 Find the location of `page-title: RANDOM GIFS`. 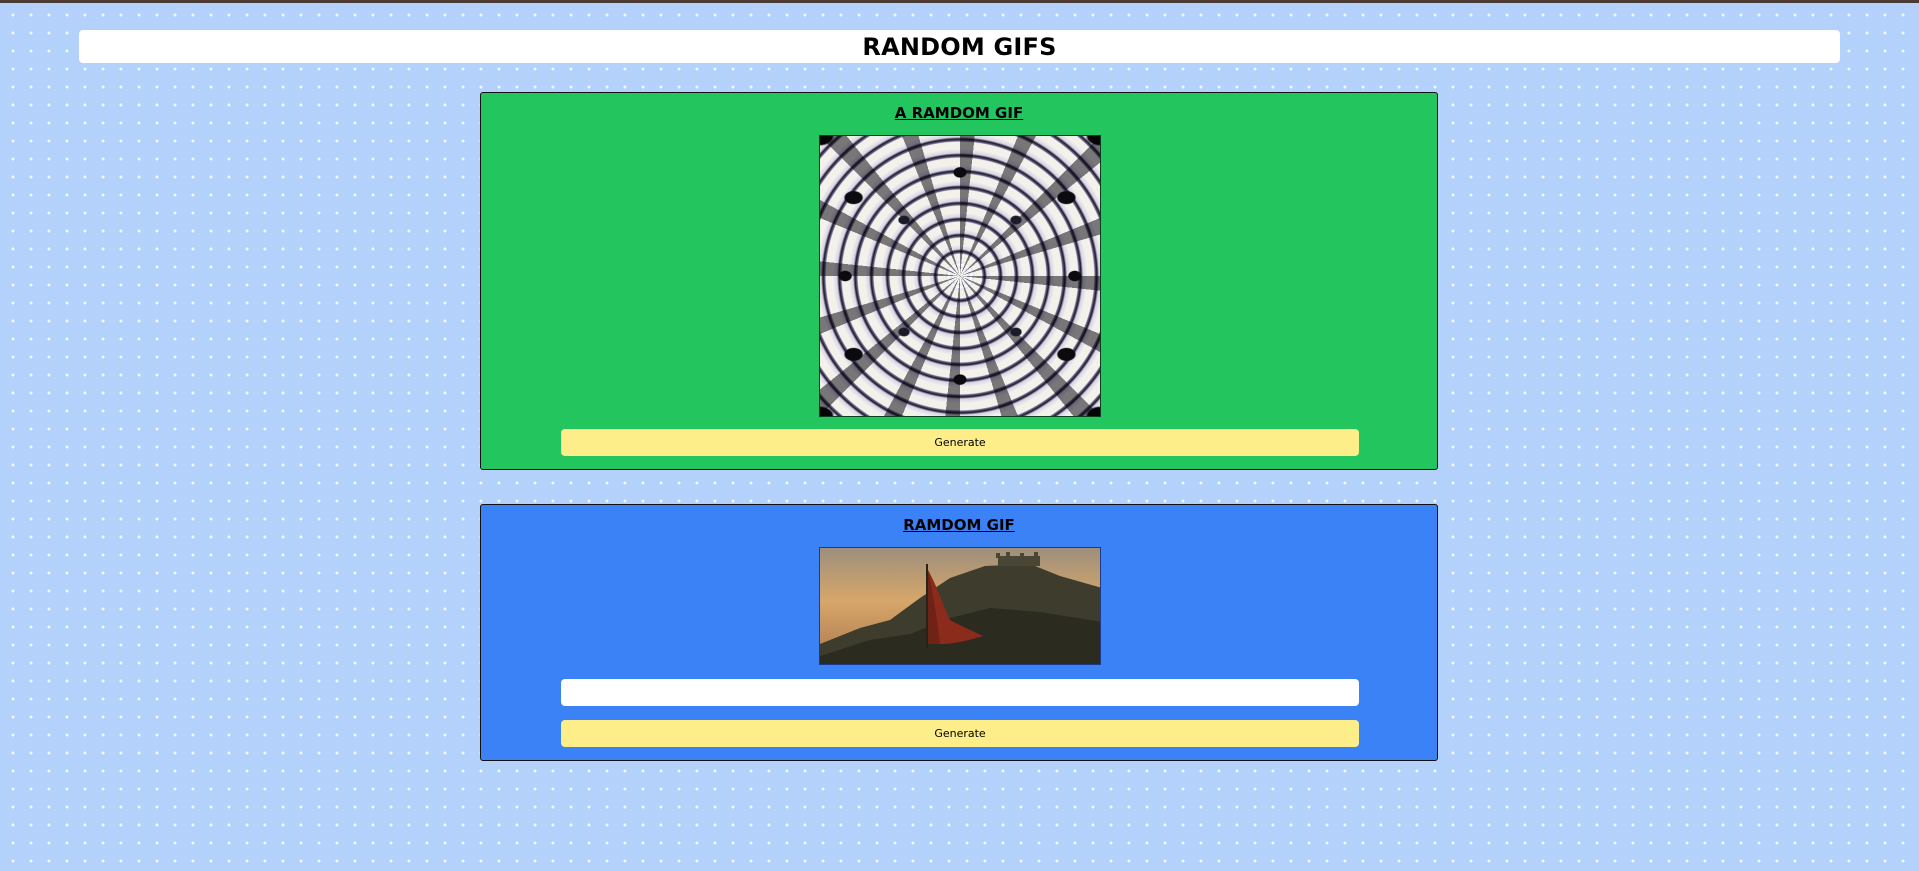

page-title: RANDOM GIFS is located at coordinates (959, 46).